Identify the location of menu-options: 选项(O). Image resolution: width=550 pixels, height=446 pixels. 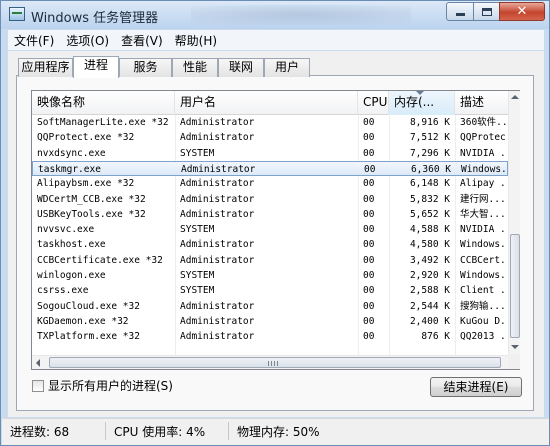
(87, 40).